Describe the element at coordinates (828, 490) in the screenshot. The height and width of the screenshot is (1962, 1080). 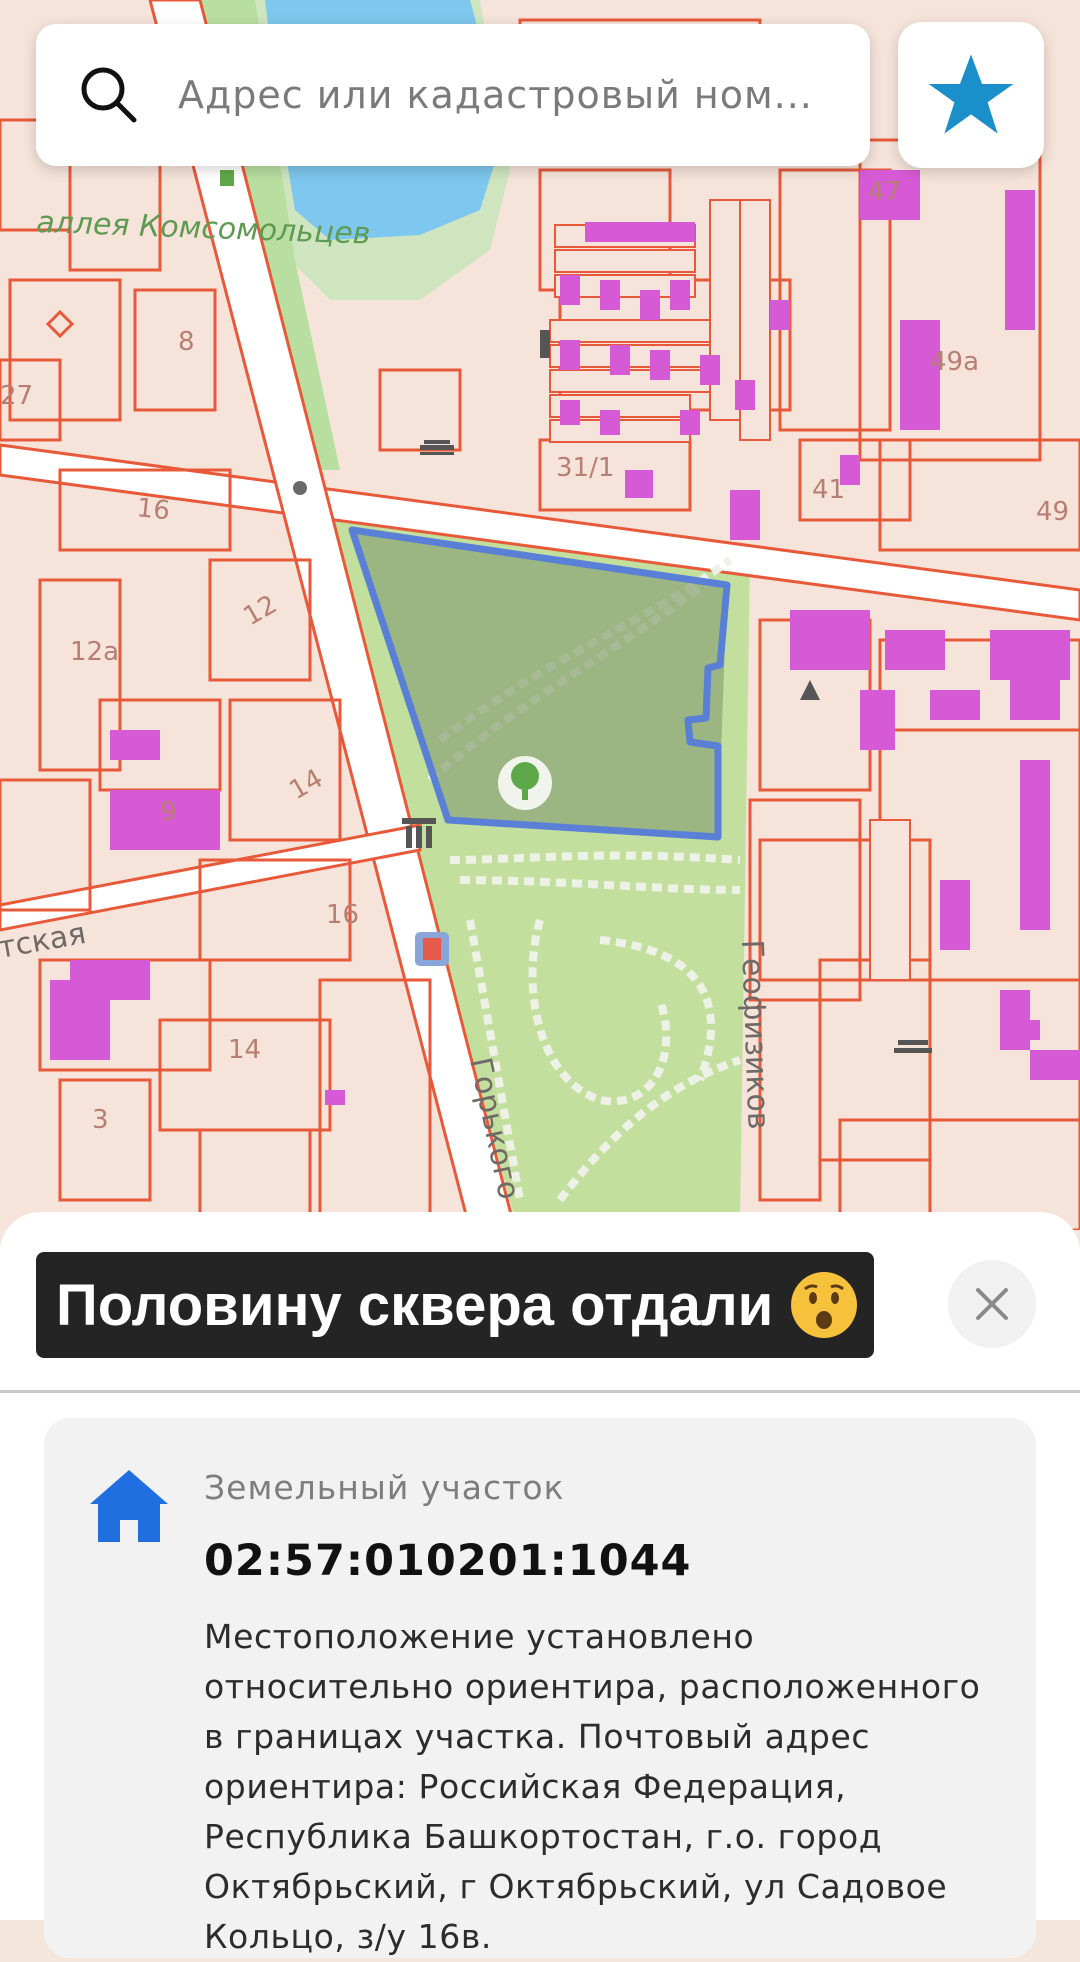
I see `building-number: 41` at that location.